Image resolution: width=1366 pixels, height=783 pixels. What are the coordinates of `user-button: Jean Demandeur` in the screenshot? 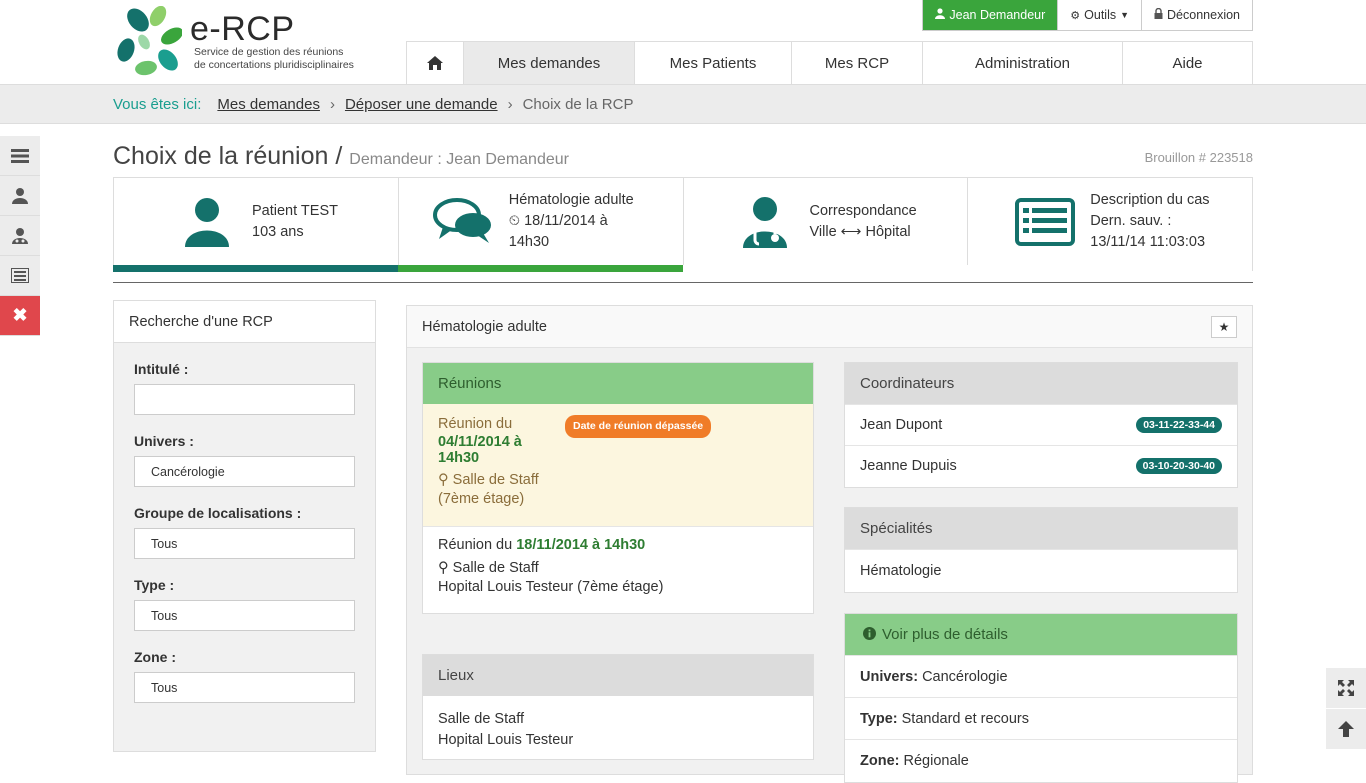 It's located at (990, 15).